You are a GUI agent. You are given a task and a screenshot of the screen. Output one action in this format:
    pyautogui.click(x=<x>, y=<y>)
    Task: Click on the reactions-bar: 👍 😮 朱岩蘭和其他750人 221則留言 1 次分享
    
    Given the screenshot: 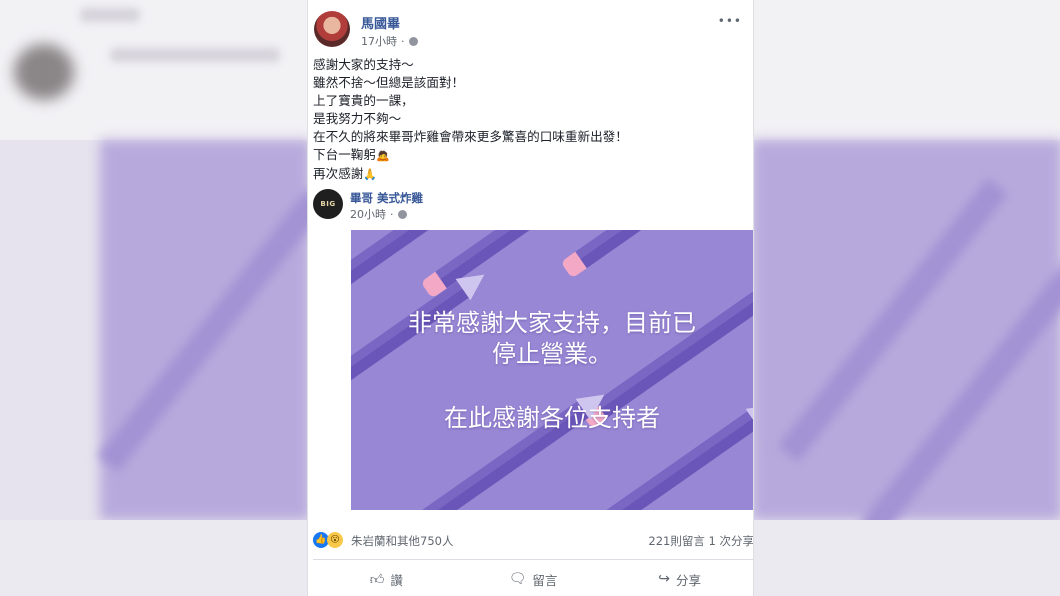 What is the action you would take?
    pyautogui.click(x=533, y=541)
    